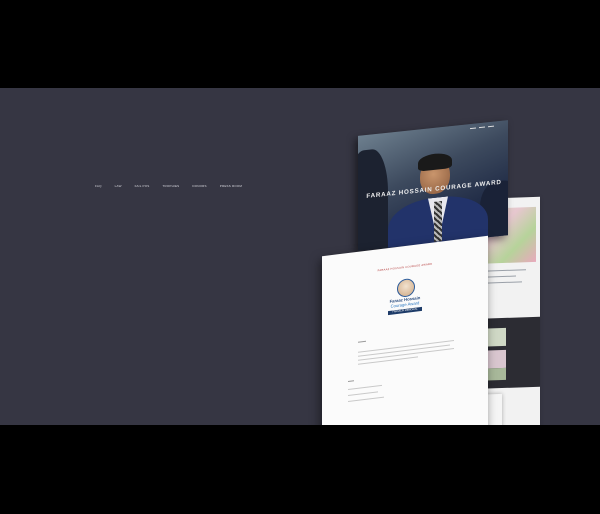 The width and height of the screenshot is (600, 514). What do you see at coordinates (142, 186) in the screenshot?
I see `menu-item-fail-pos: FAIL POS` at bounding box center [142, 186].